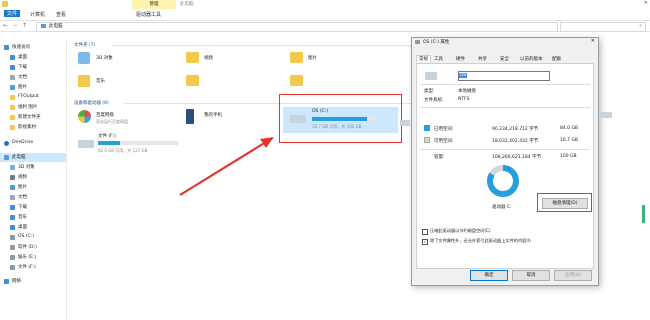  What do you see at coordinates (208, 58) in the screenshot?
I see `folder-videos: 视频` at bounding box center [208, 58].